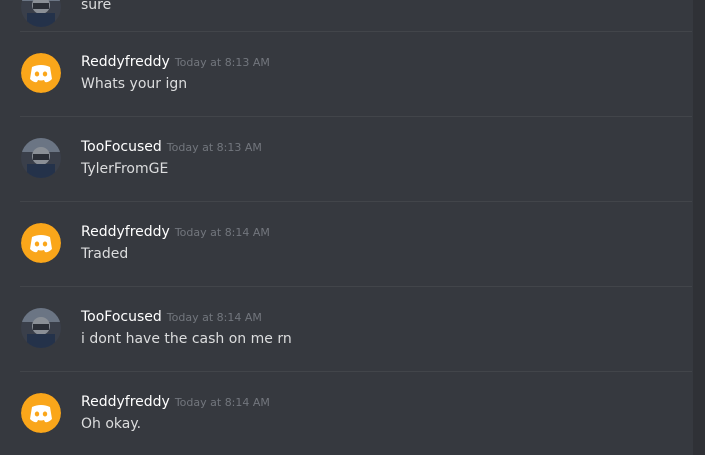 This screenshot has width=705, height=455. I want to click on message-content: Traded, so click(105, 254).